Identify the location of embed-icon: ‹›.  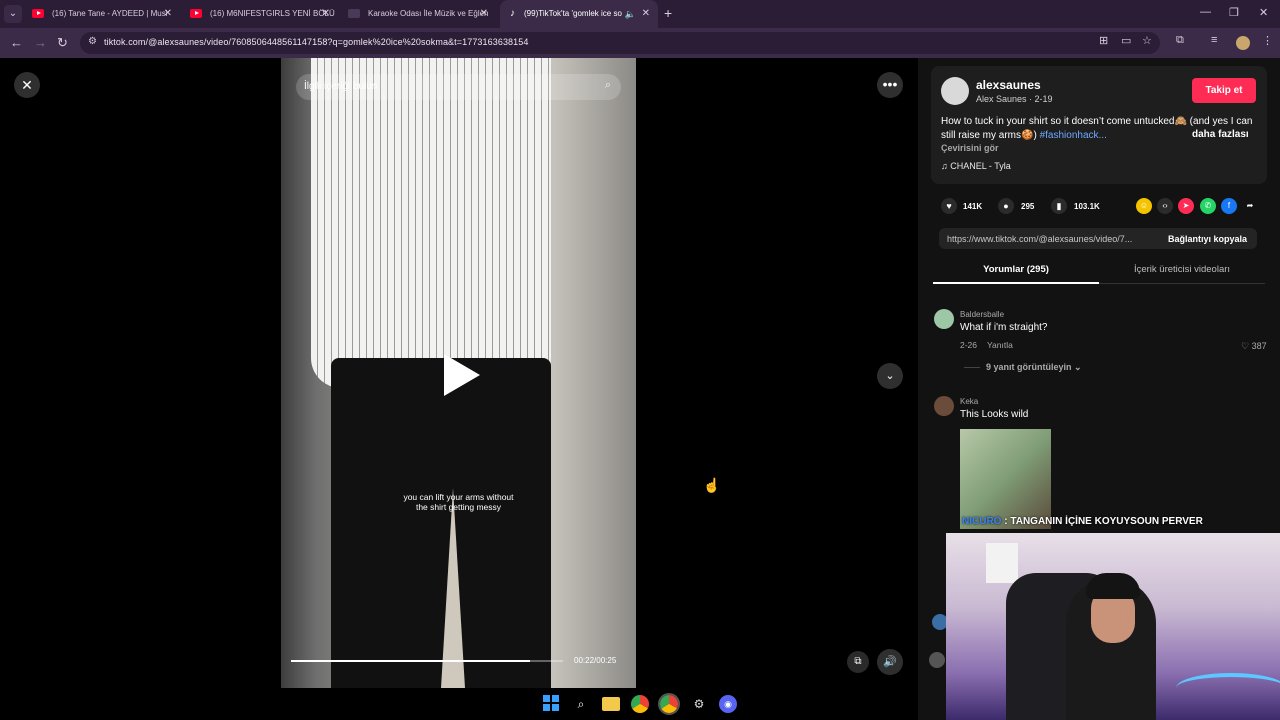
(1165, 206).